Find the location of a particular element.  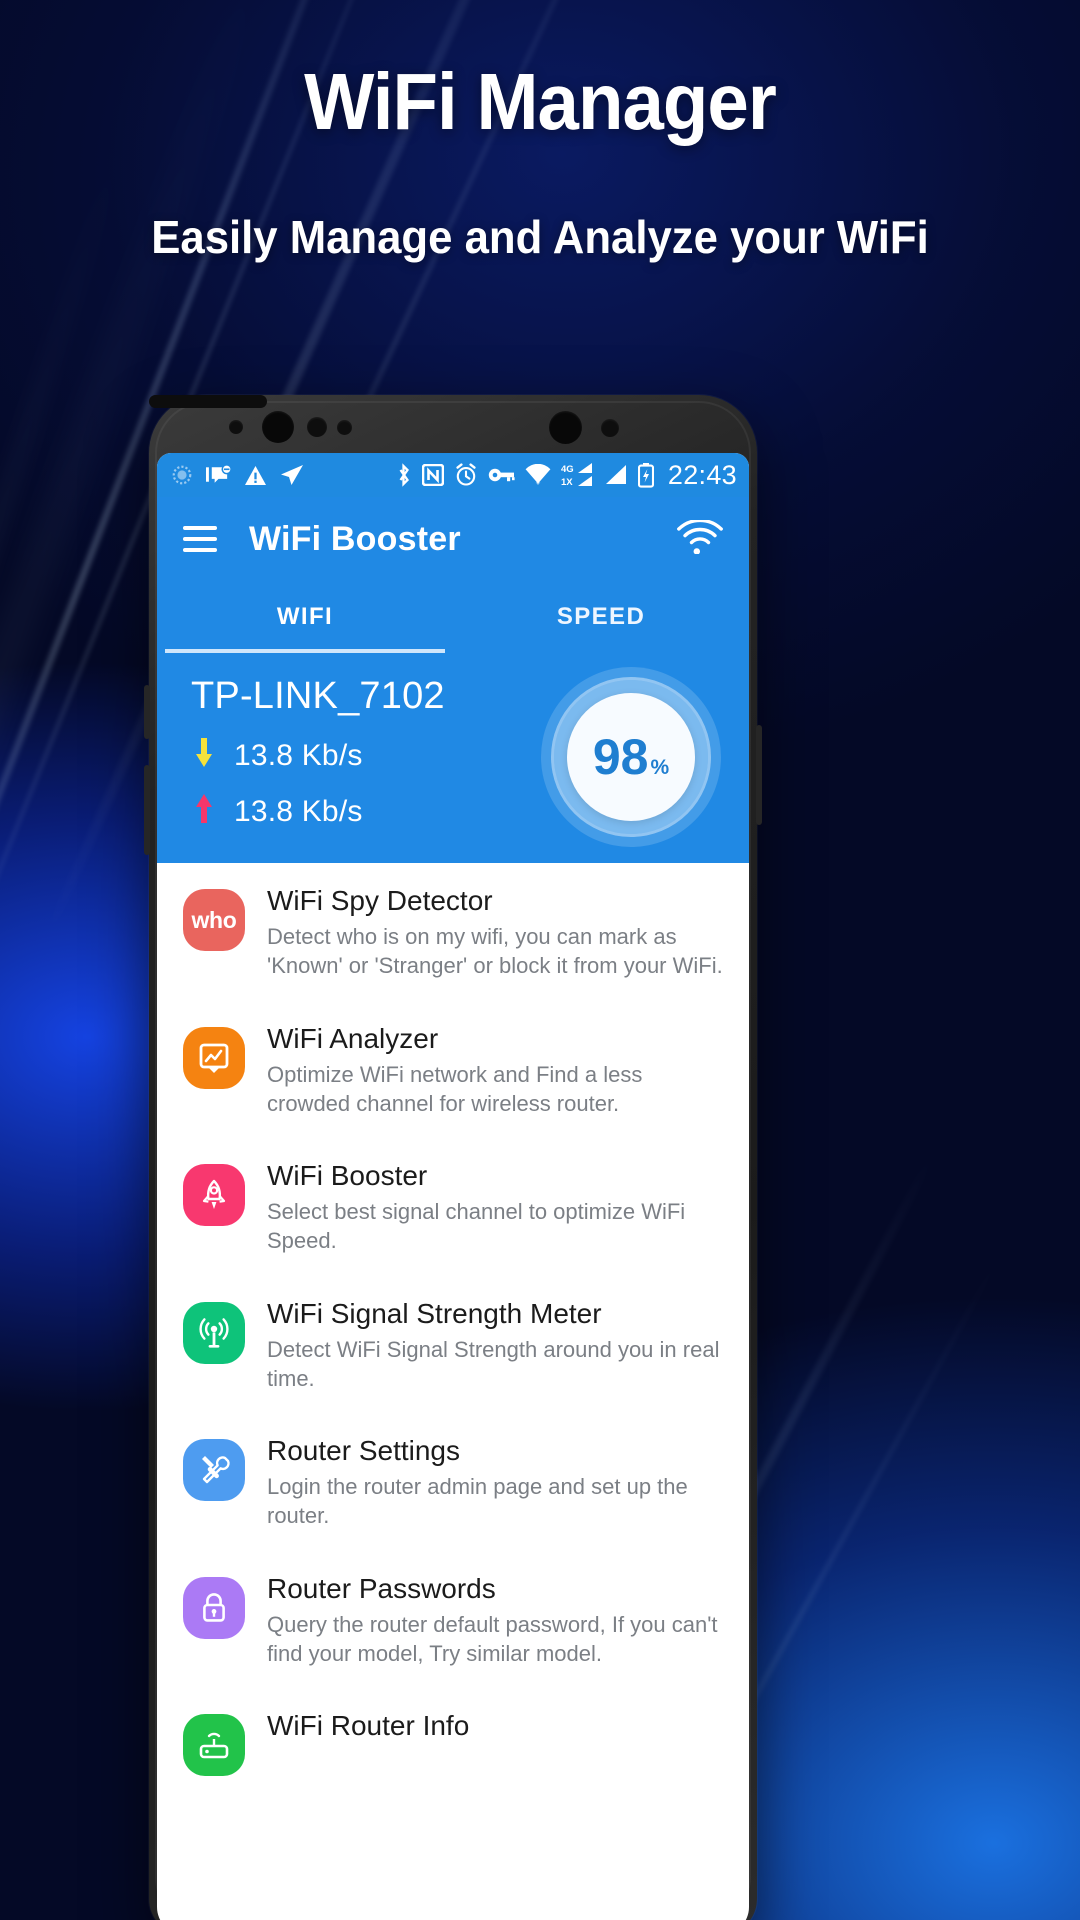

list-item-text: WiFi Router Info is located at coordinates (371, 1727).